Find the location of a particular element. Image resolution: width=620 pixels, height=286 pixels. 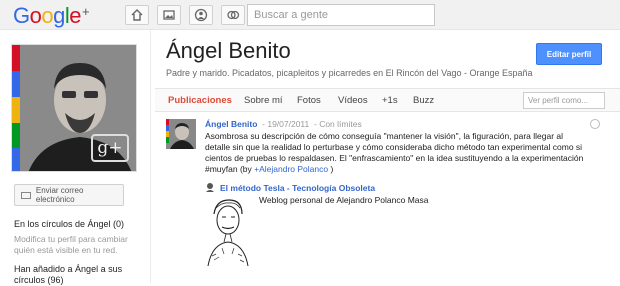

tesla-sketch-image is located at coordinates (227, 231).